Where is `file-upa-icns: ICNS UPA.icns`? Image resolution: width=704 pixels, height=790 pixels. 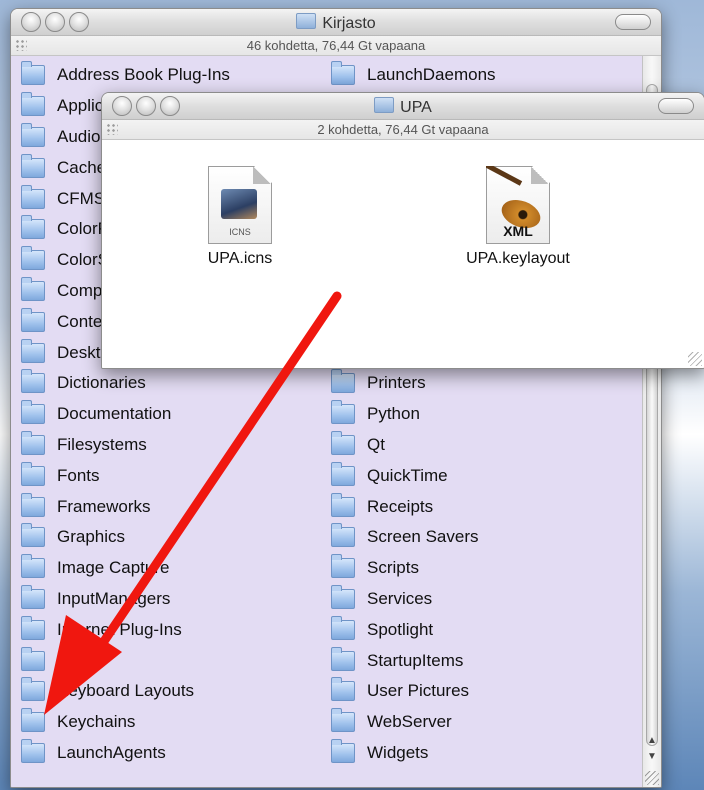 file-upa-icns: ICNS UPA.icns is located at coordinates (240, 217).